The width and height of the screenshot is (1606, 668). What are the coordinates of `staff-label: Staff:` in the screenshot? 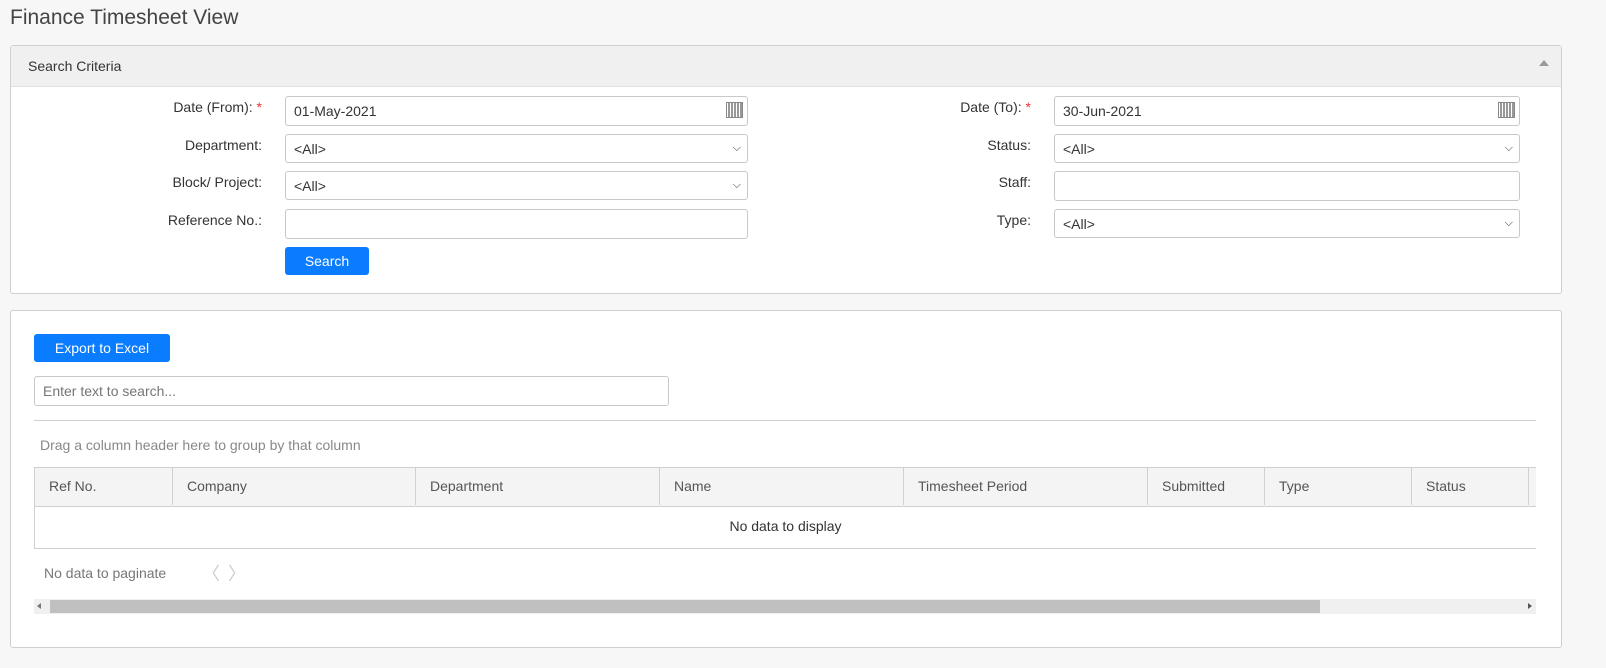 It's located at (1014, 182).